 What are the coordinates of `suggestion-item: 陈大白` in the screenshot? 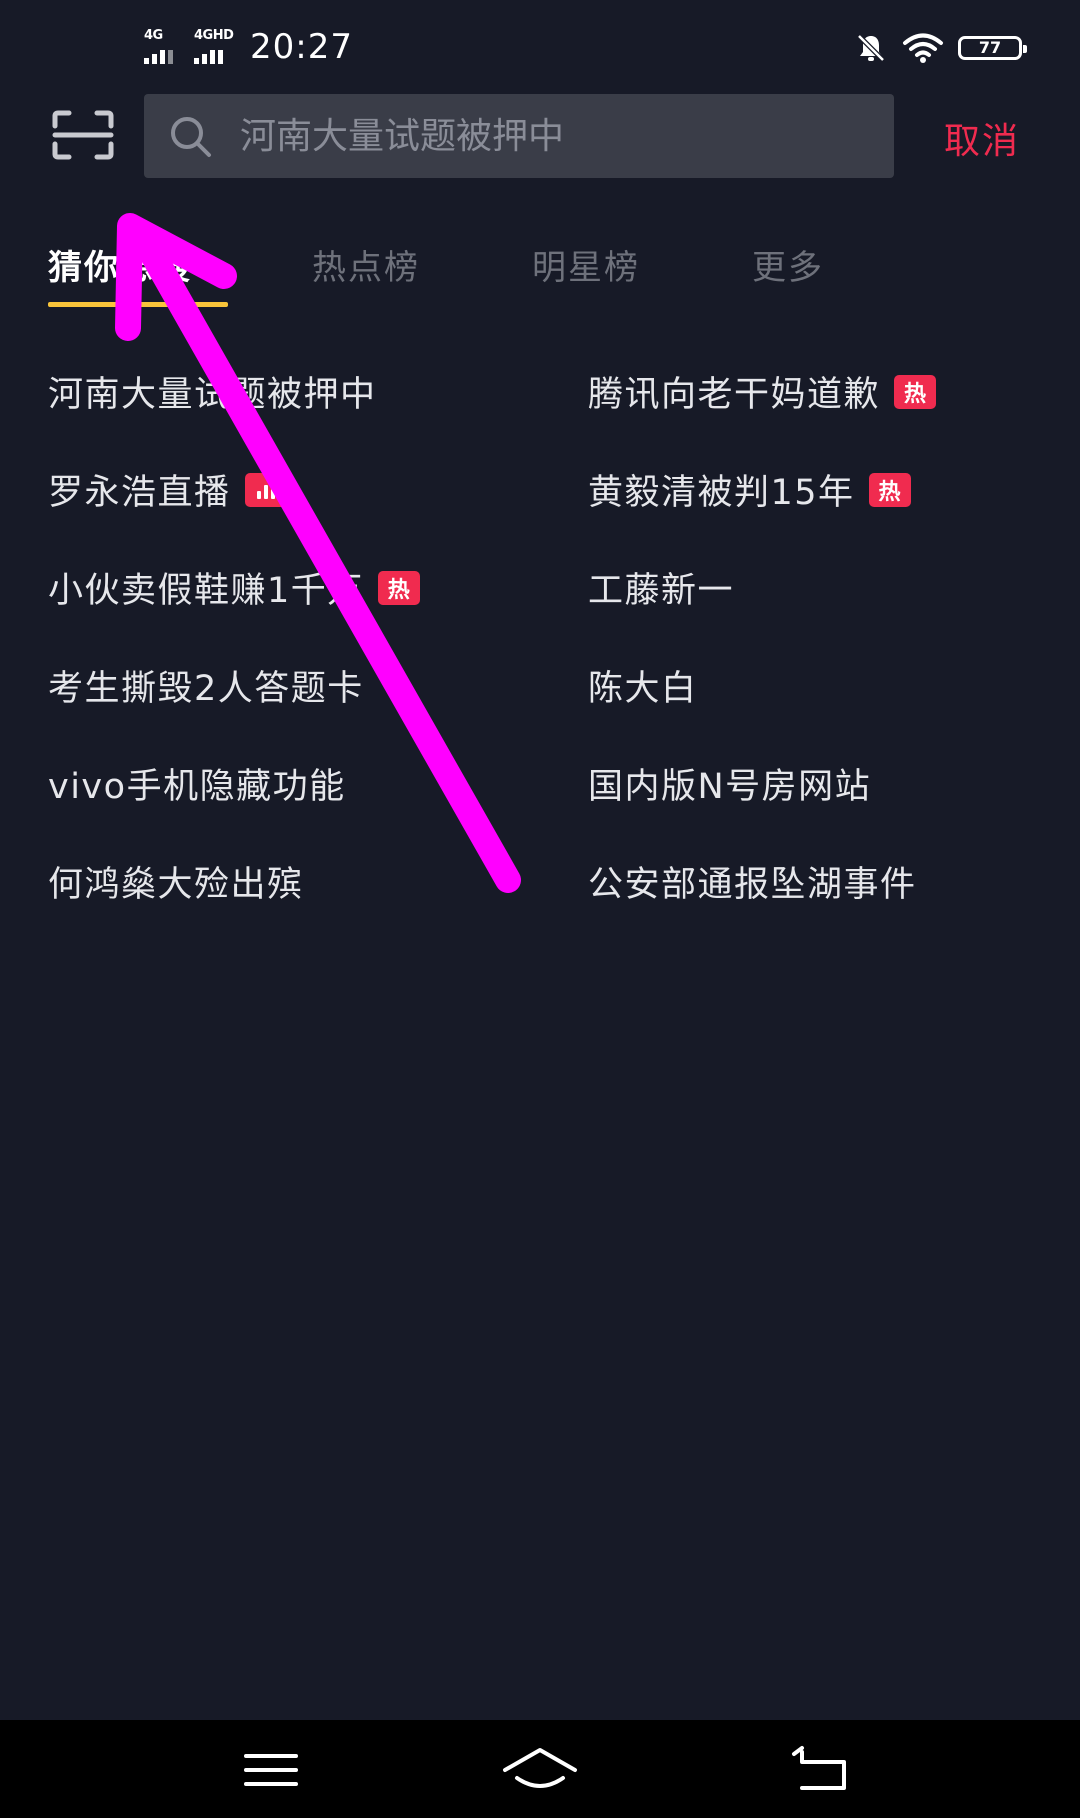 It's located at (643, 685).